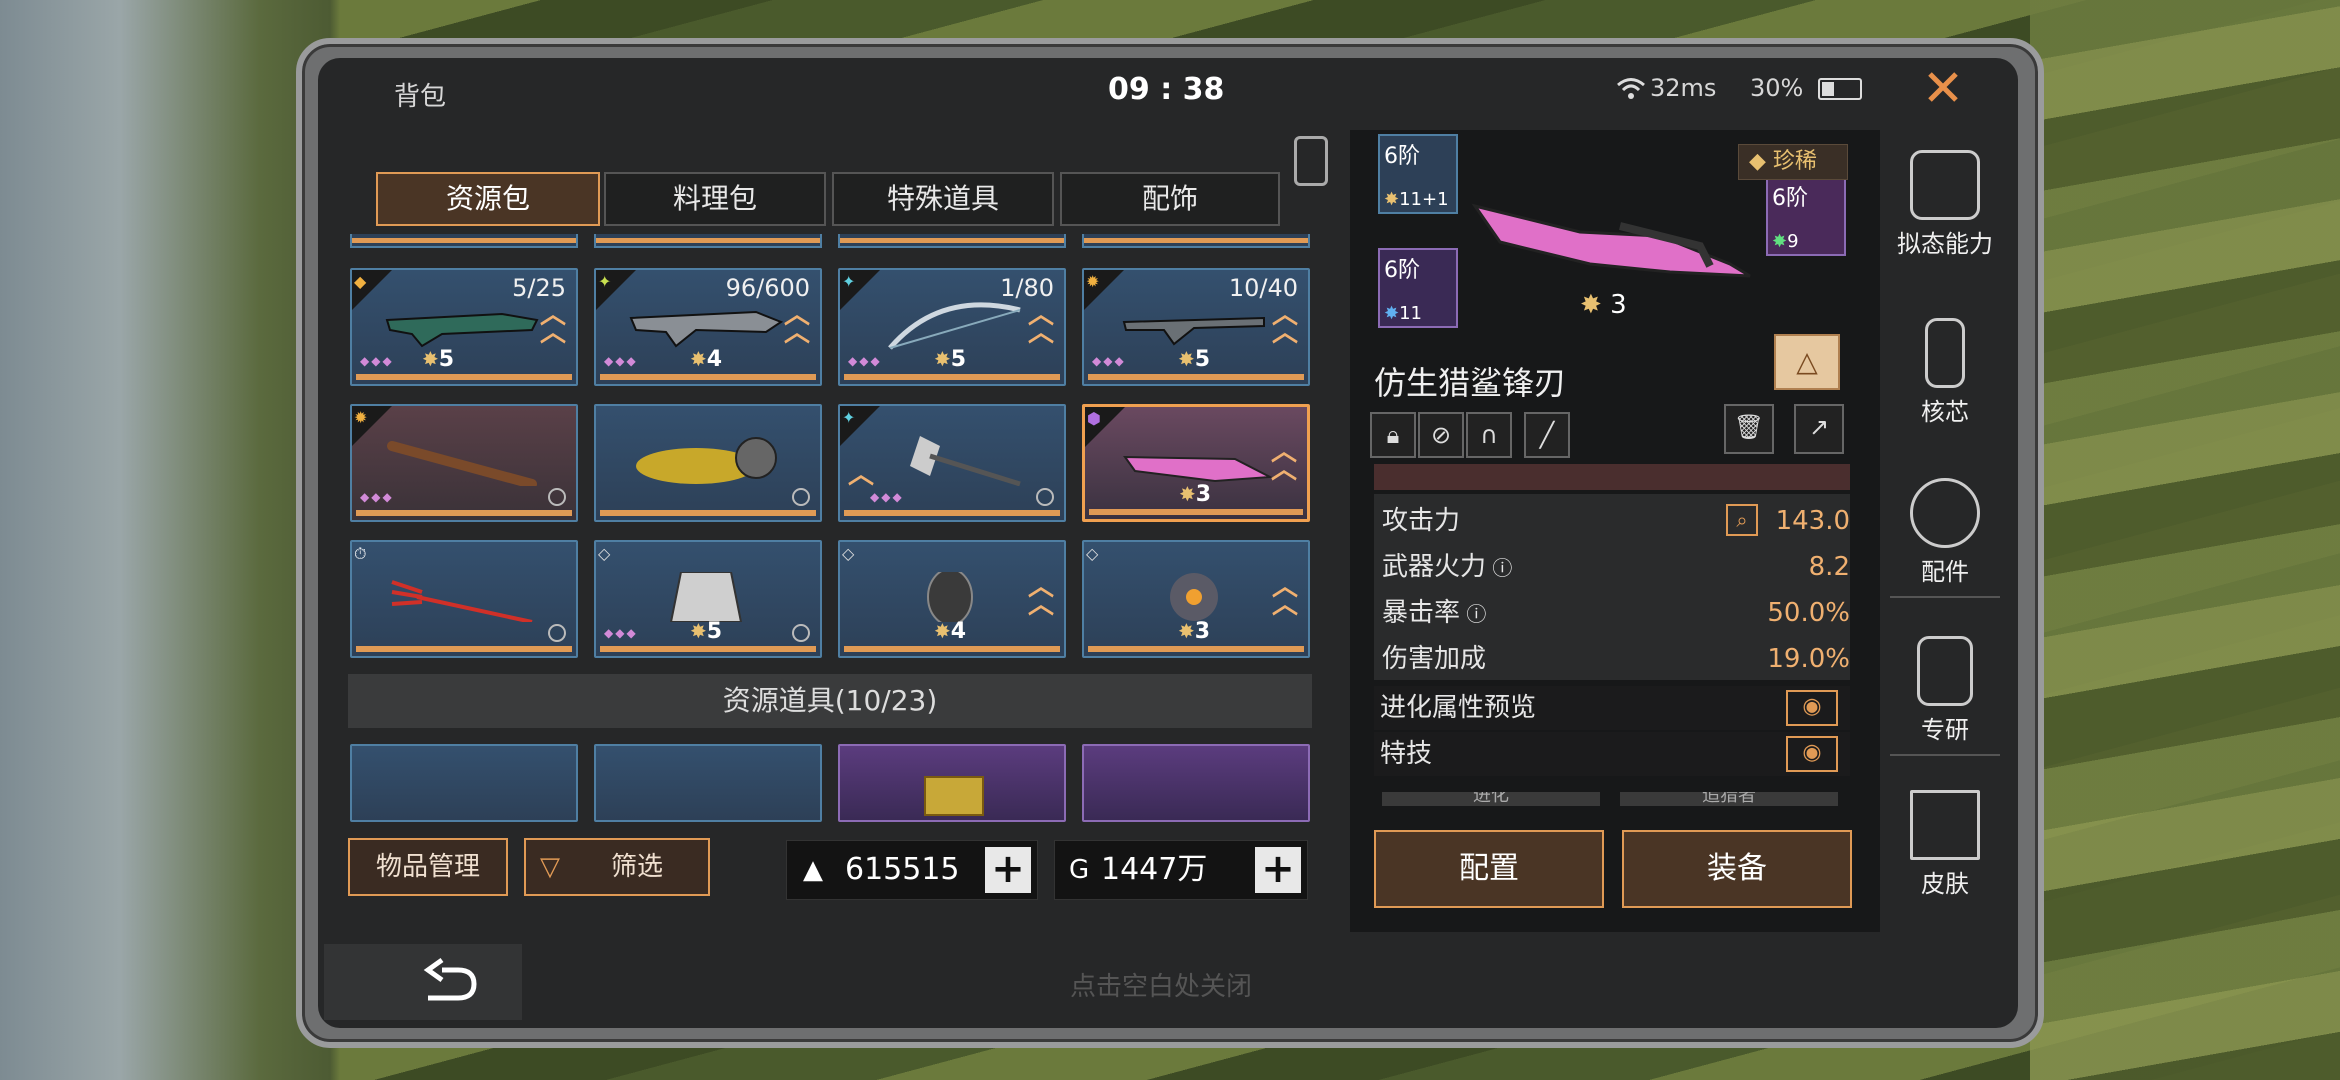 The height and width of the screenshot is (1080, 2340). Describe the element at coordinates (1945, 671) in the screenshot. I see `notebook-icon` at that location.